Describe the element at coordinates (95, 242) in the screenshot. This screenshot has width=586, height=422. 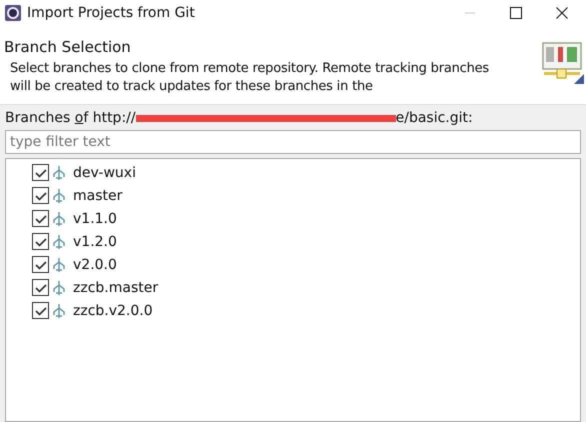
I see `branch-name: v1.2.0` at that location.